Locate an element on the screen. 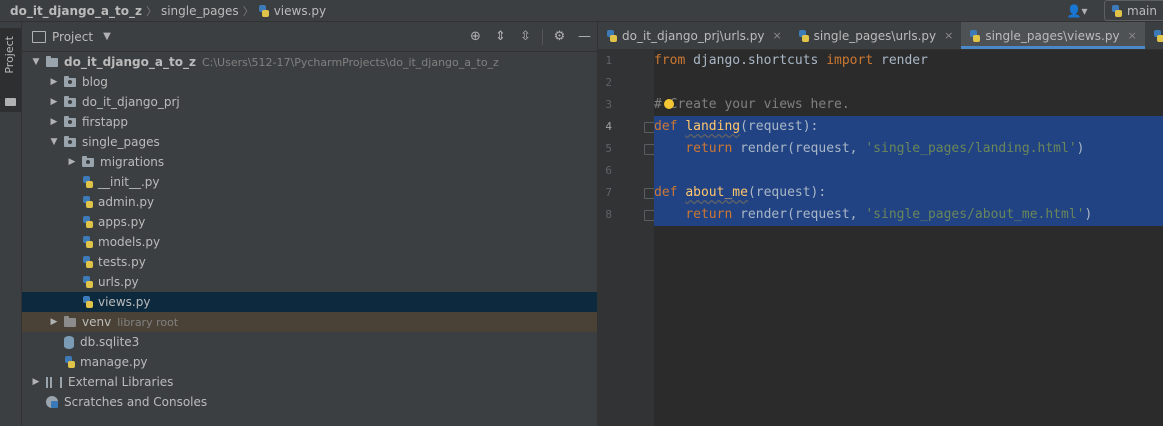 The image size is (1163, 426). user-account-button: 👤▾ is located at coordinates (1077, 10).